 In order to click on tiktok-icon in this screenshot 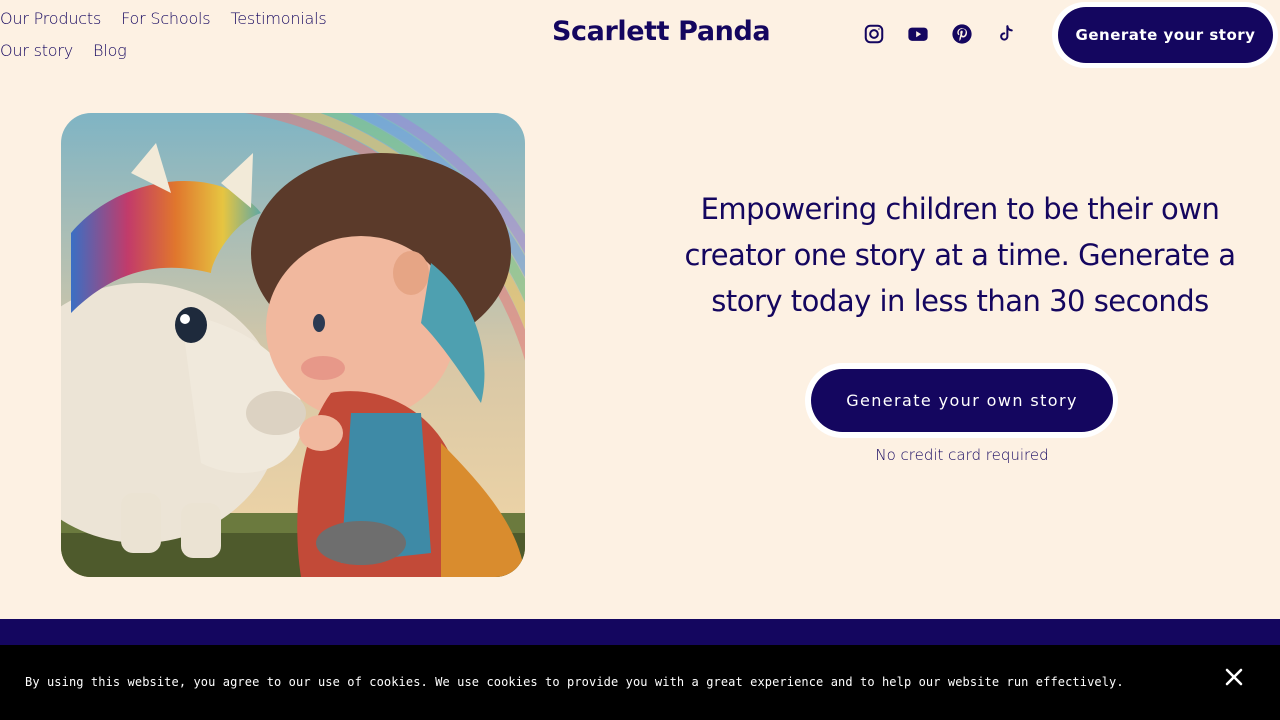, I will do `click(1006, 34)`.